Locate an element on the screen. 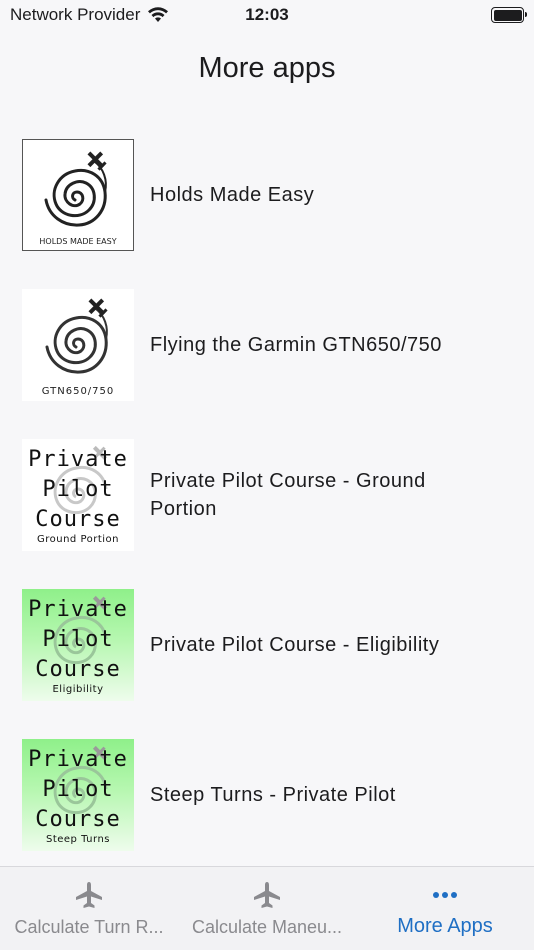  private-pilot-ground-app-icon: Private Pilot Course Ground Portion is located at coordinates (78, 495).